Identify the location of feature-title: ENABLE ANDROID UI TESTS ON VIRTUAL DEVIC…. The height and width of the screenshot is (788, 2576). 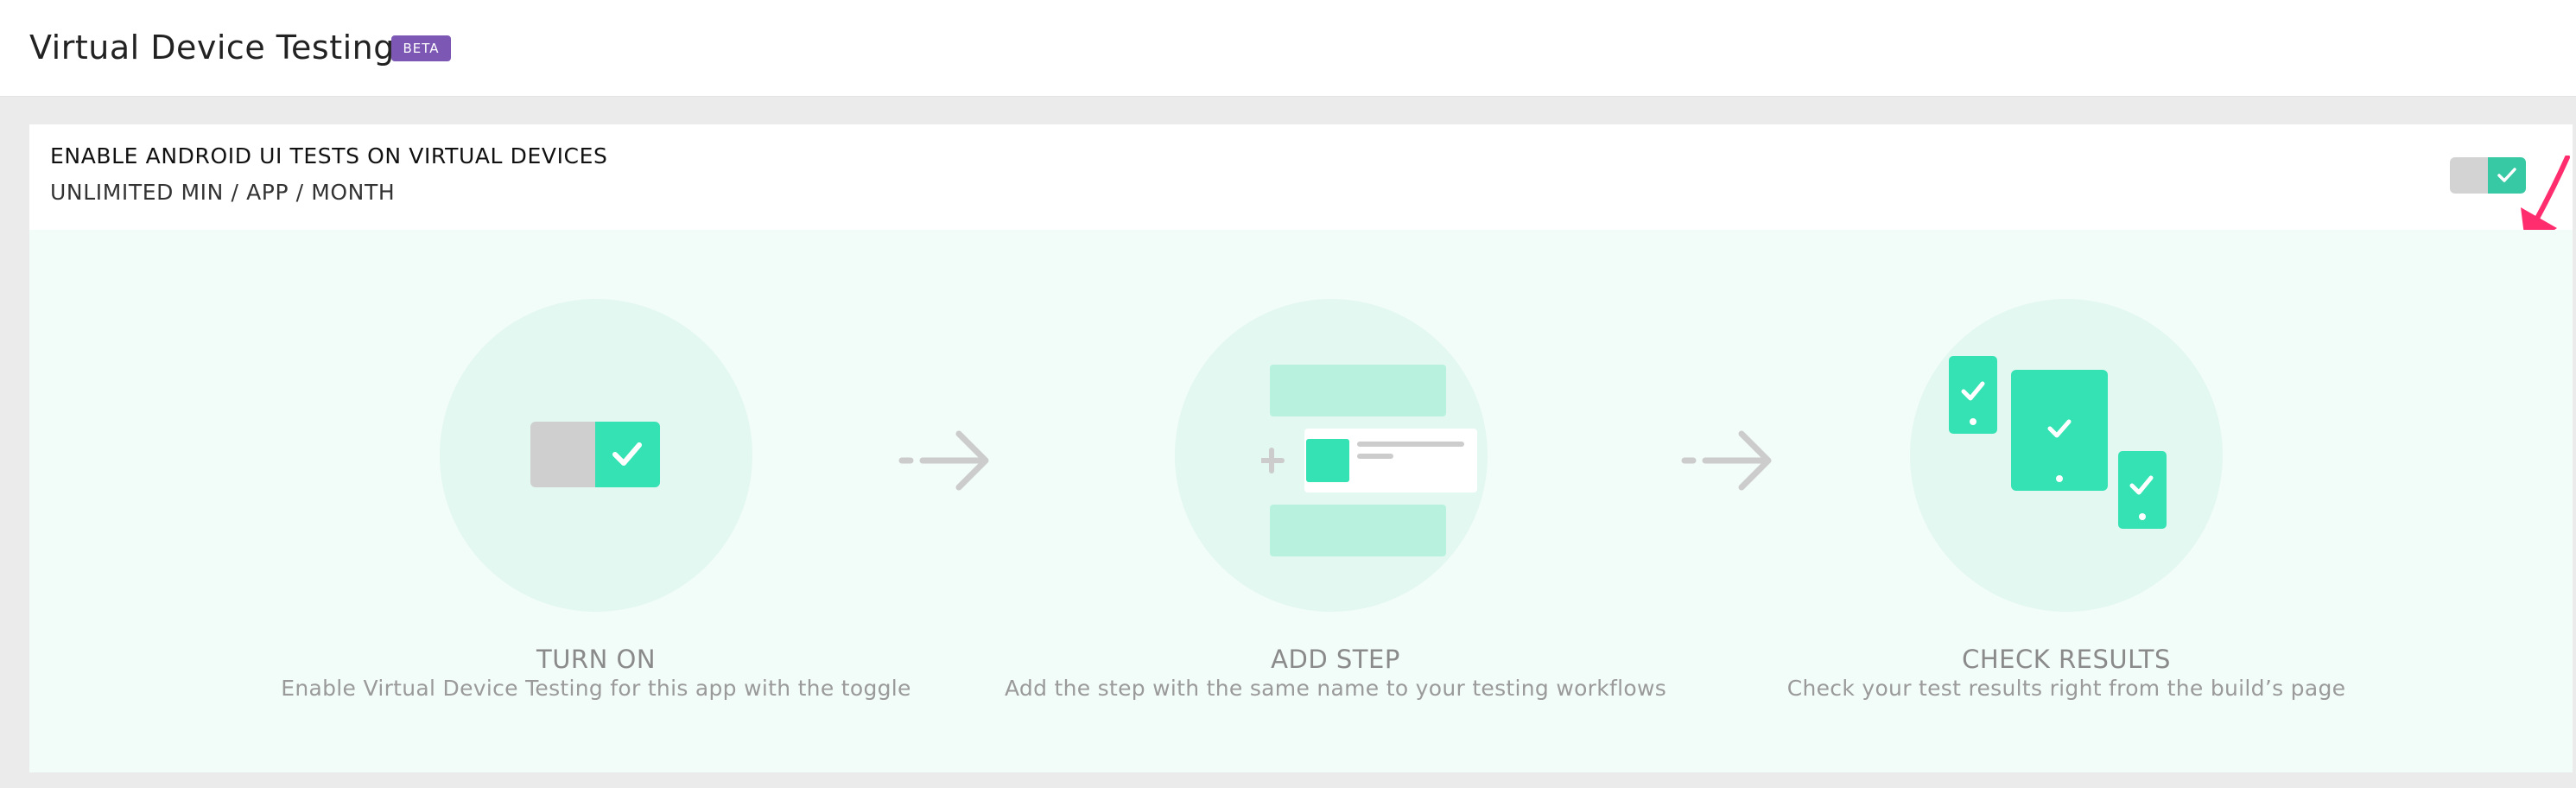
(329, 155).